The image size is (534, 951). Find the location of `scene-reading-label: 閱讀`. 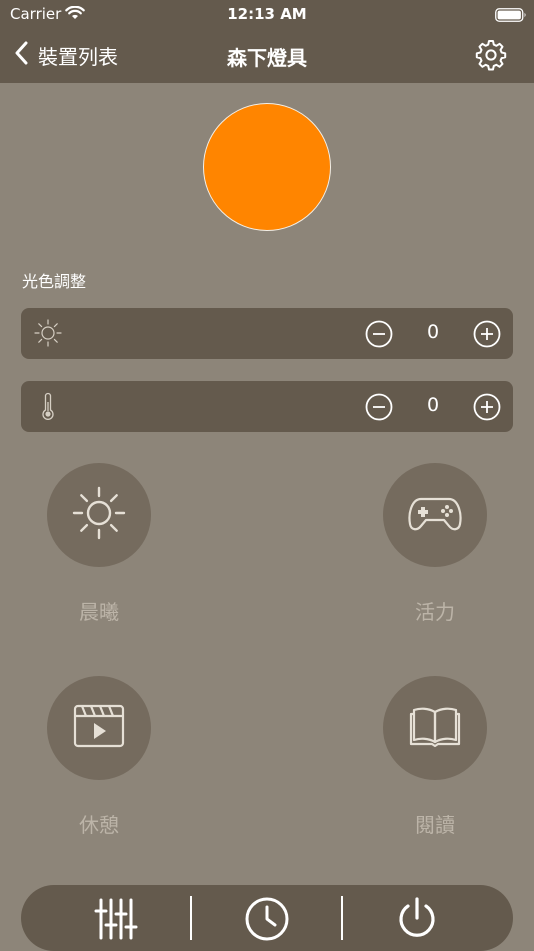

scene-reading-label: 閱讀 is located at coordinates (435, 825).